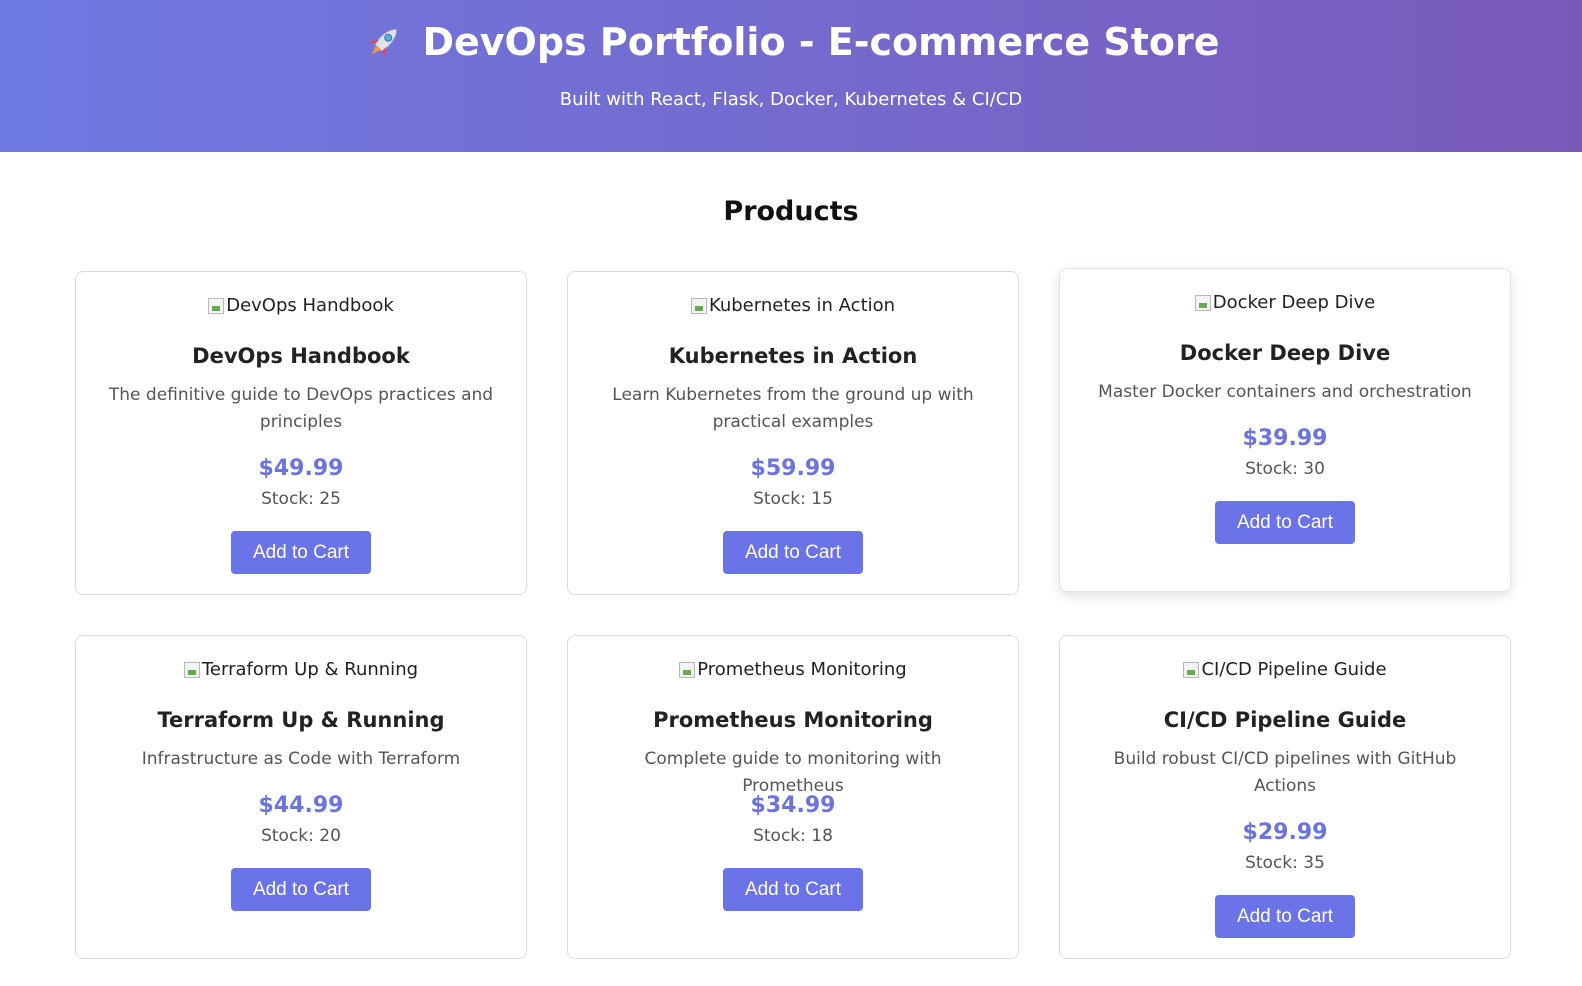 The image size is (1582, 986). I want to click on product-stock: Stock: 15, so click(793, 499).